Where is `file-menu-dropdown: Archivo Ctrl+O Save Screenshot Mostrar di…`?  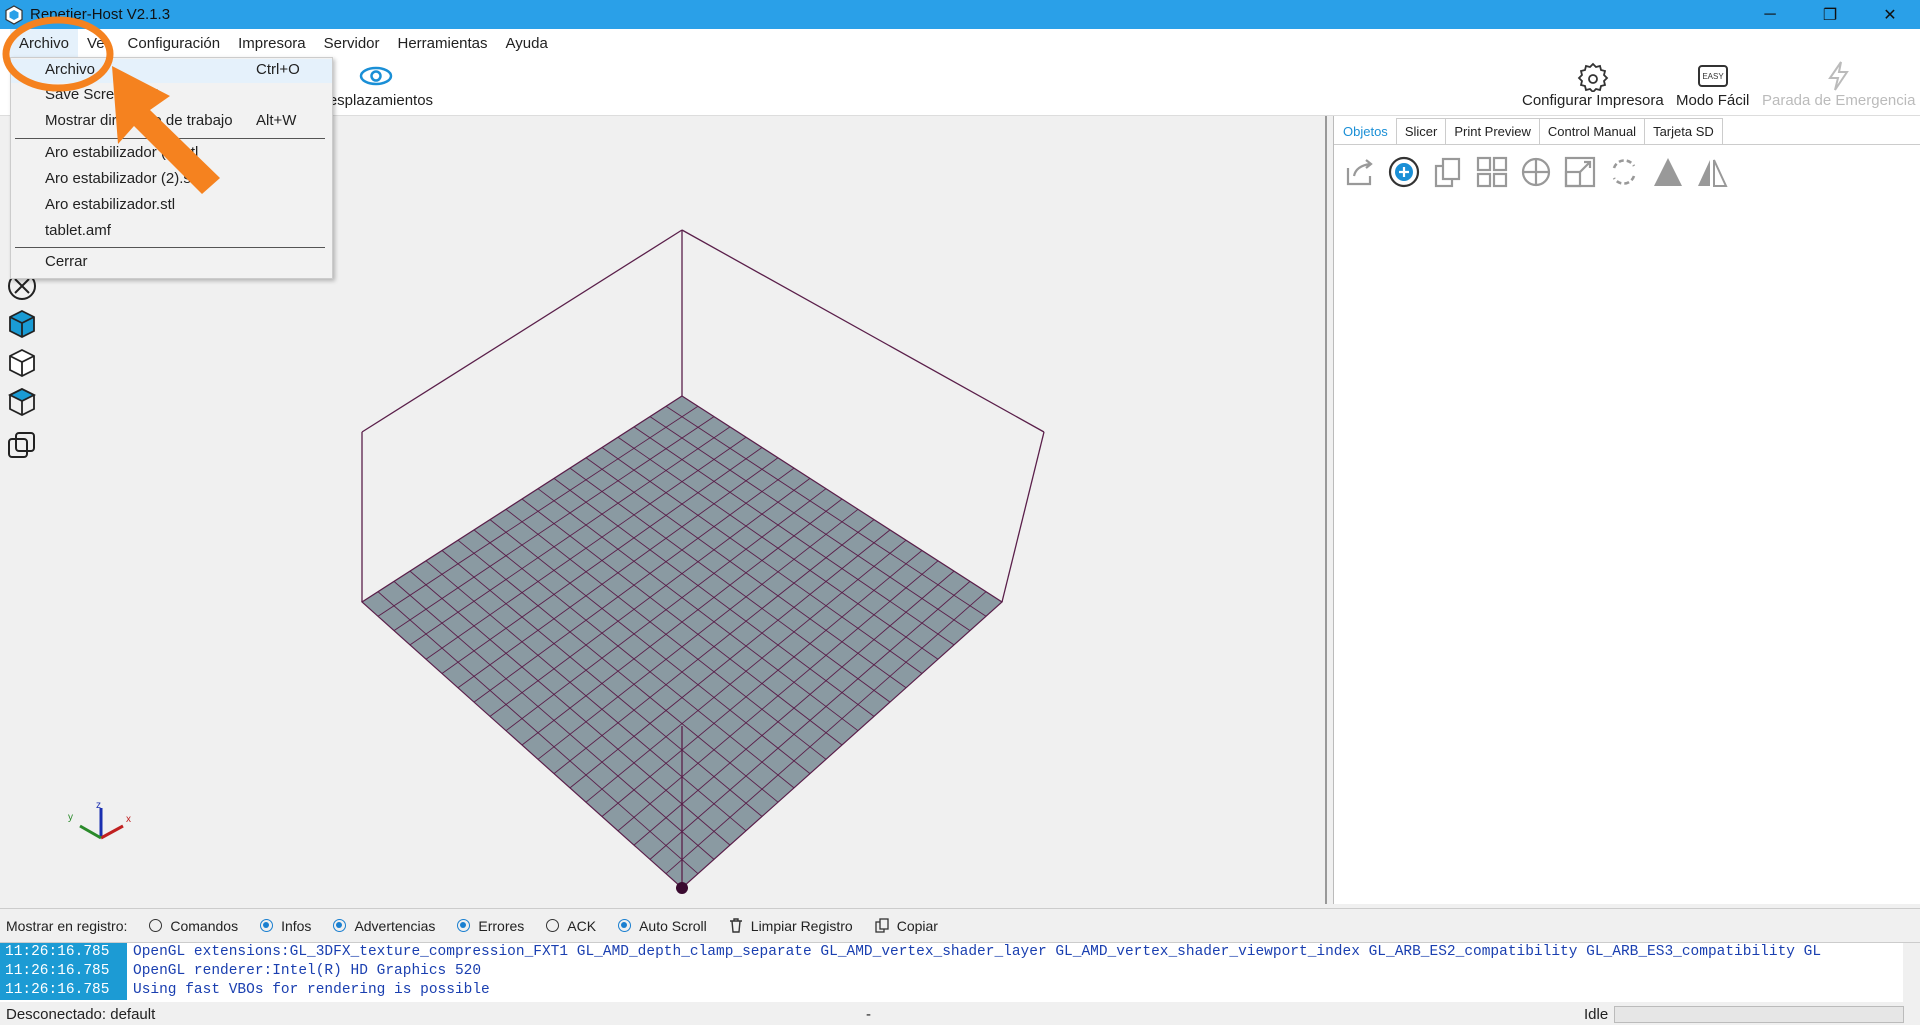
file-menu-dropdown: Archivo Ctrl+O Save Screenshot Mostrar di… is located at coordinates (171, 168).